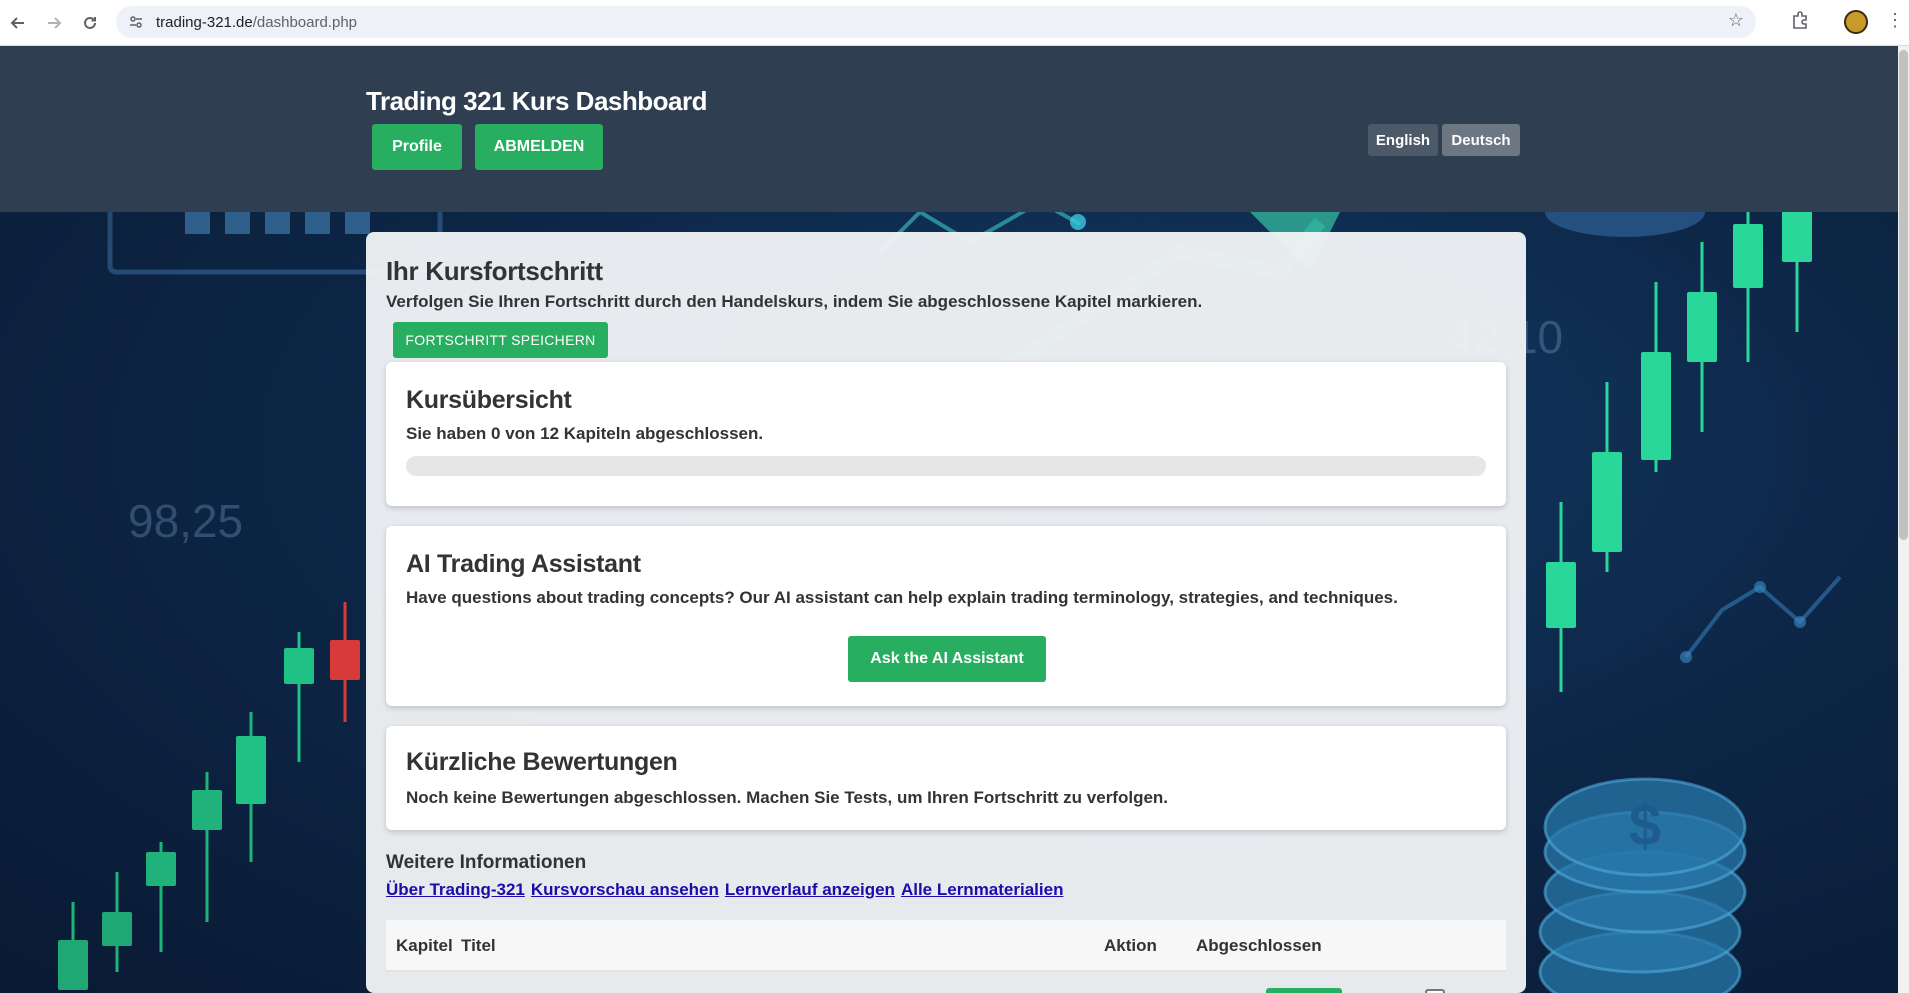 Image resolution: width=1909 pixels, height=993 pixels. Describe the element at coordinates (494, 271) in the screenshot. I see `progress-heading: Ihr Kursfortschritt` at that location.